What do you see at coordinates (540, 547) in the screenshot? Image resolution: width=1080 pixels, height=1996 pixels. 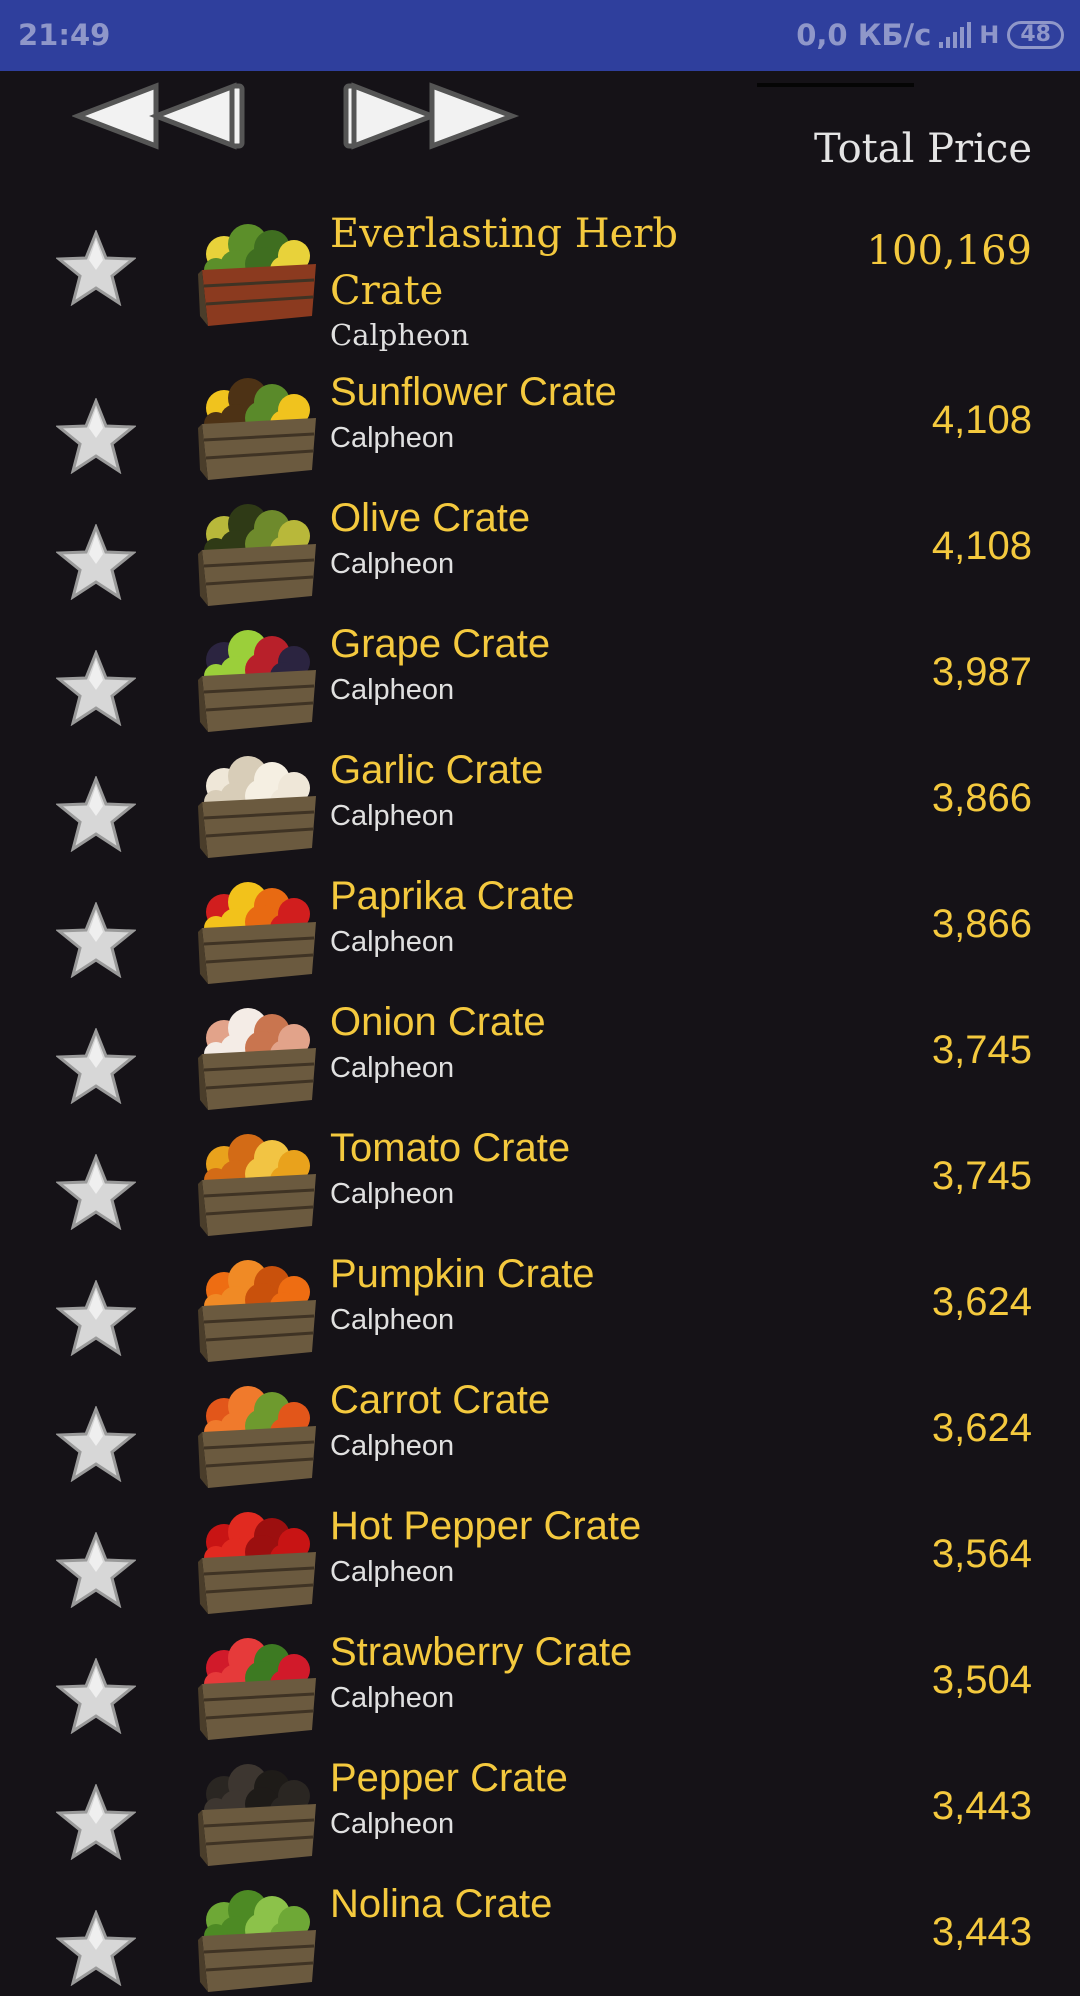 I see `crate-list-item: Olive Crate Calpheon 4,108` at bounding box center [540, 547].